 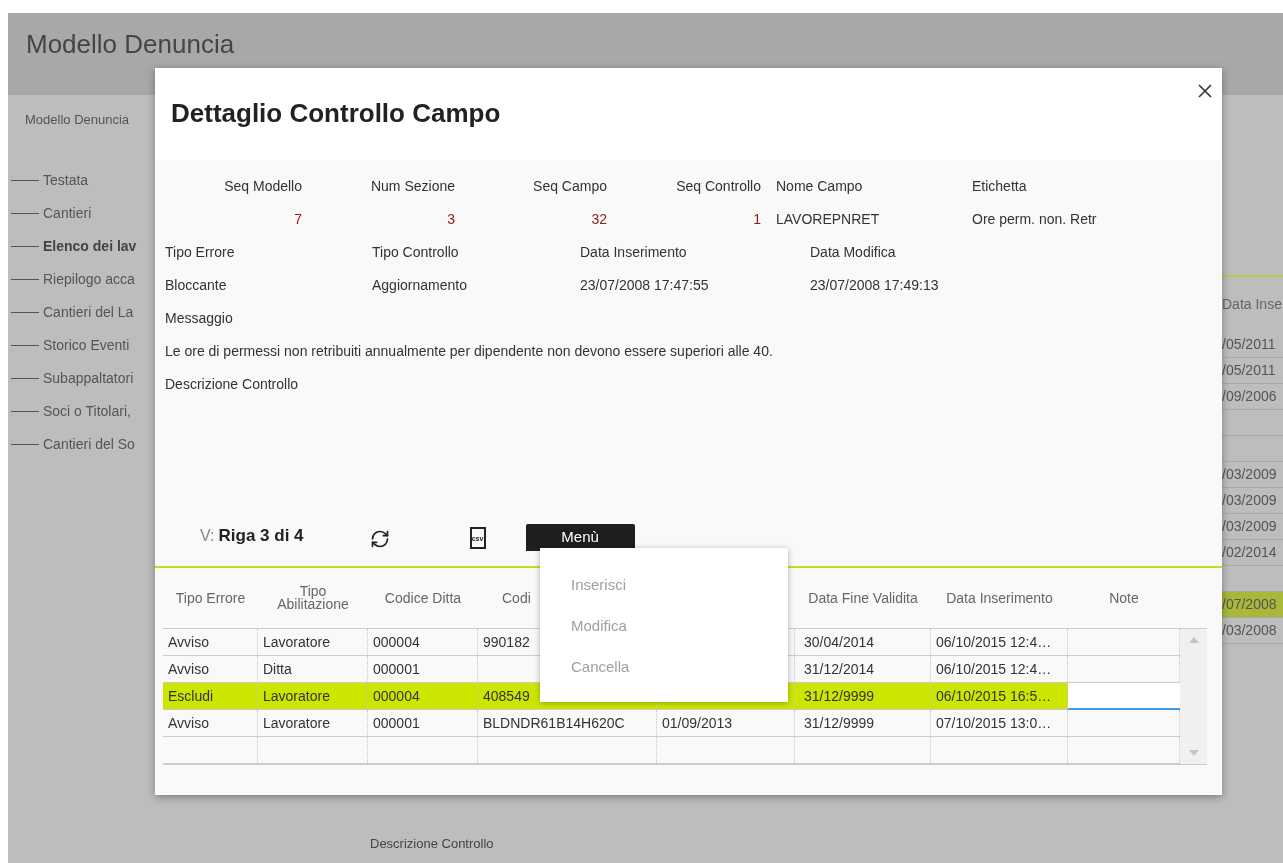 What do you see at coordinates (451, 219) in the screenshot?
I see `field-value: 3` at bounding box center [451, 219].